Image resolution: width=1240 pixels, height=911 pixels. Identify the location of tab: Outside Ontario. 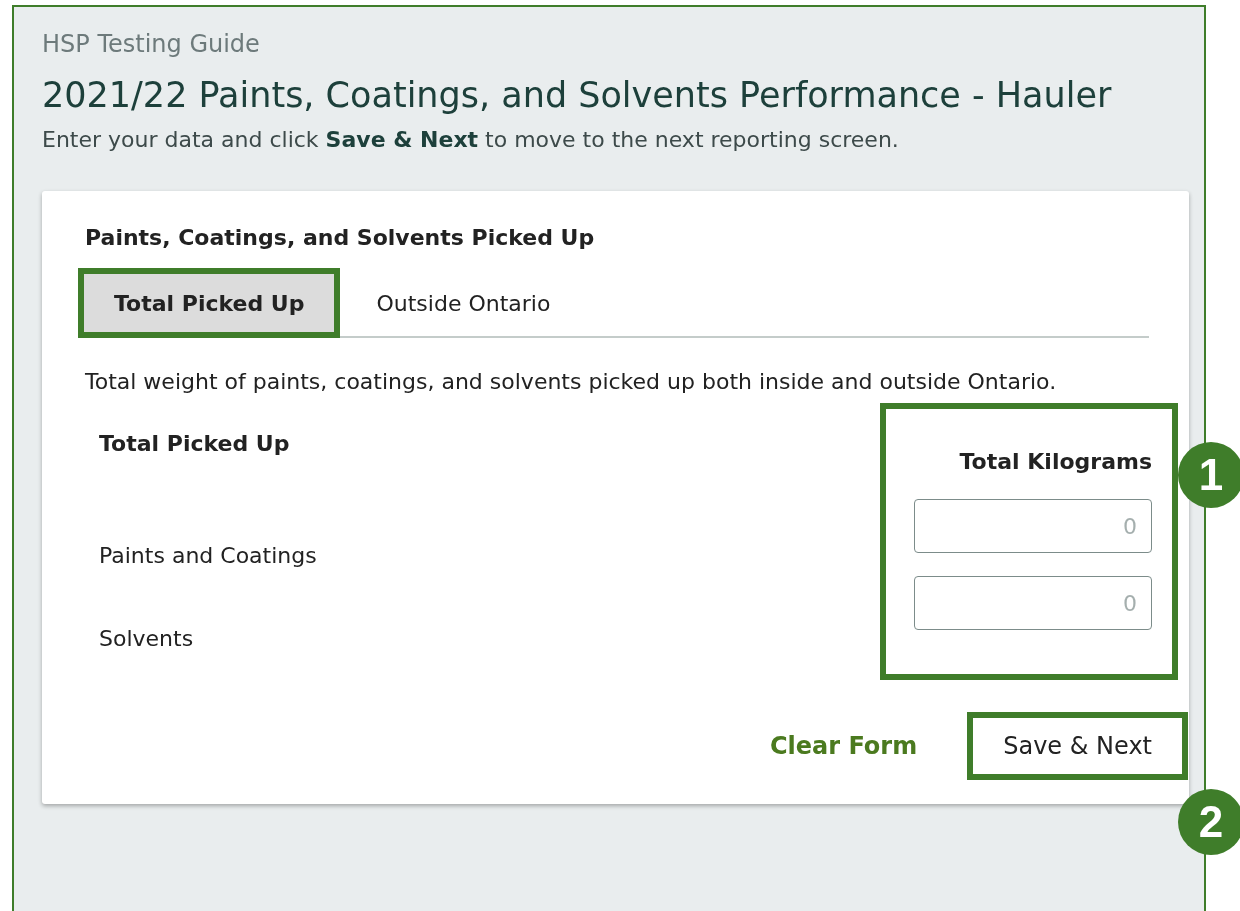
(463, 303).